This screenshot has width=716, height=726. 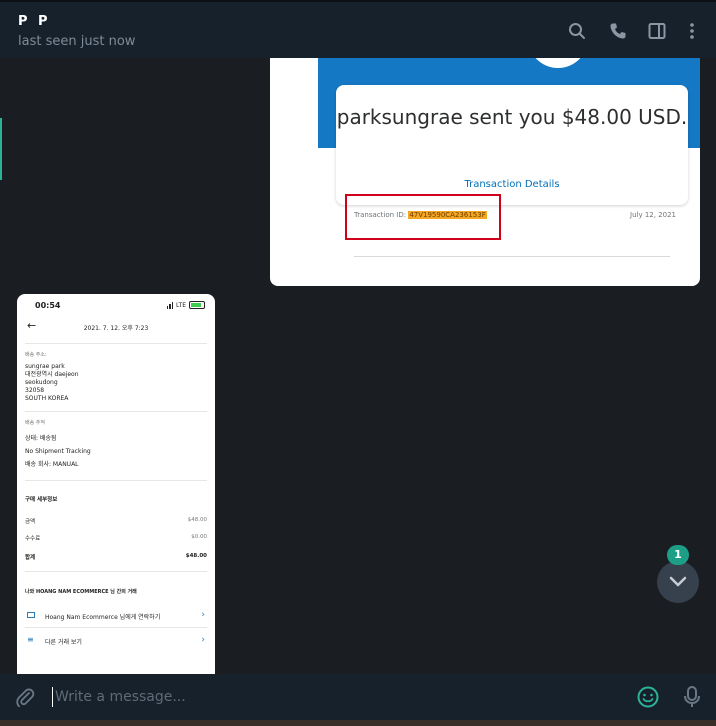 I want to click on chevron-down-icon, so click(x=678, y=581).